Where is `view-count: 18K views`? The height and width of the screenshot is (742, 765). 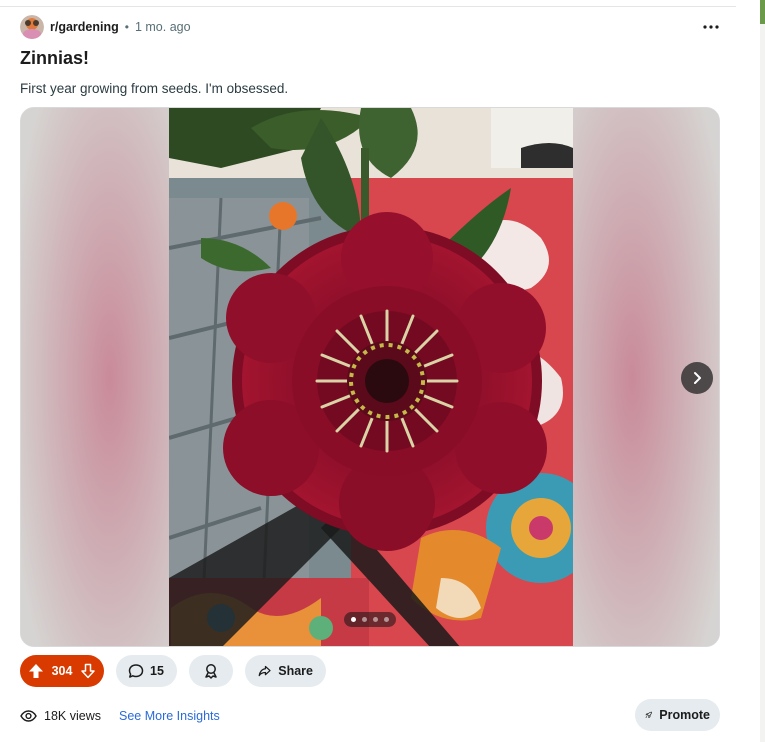 view-count: 18K views is located at coordinates (60, 716).